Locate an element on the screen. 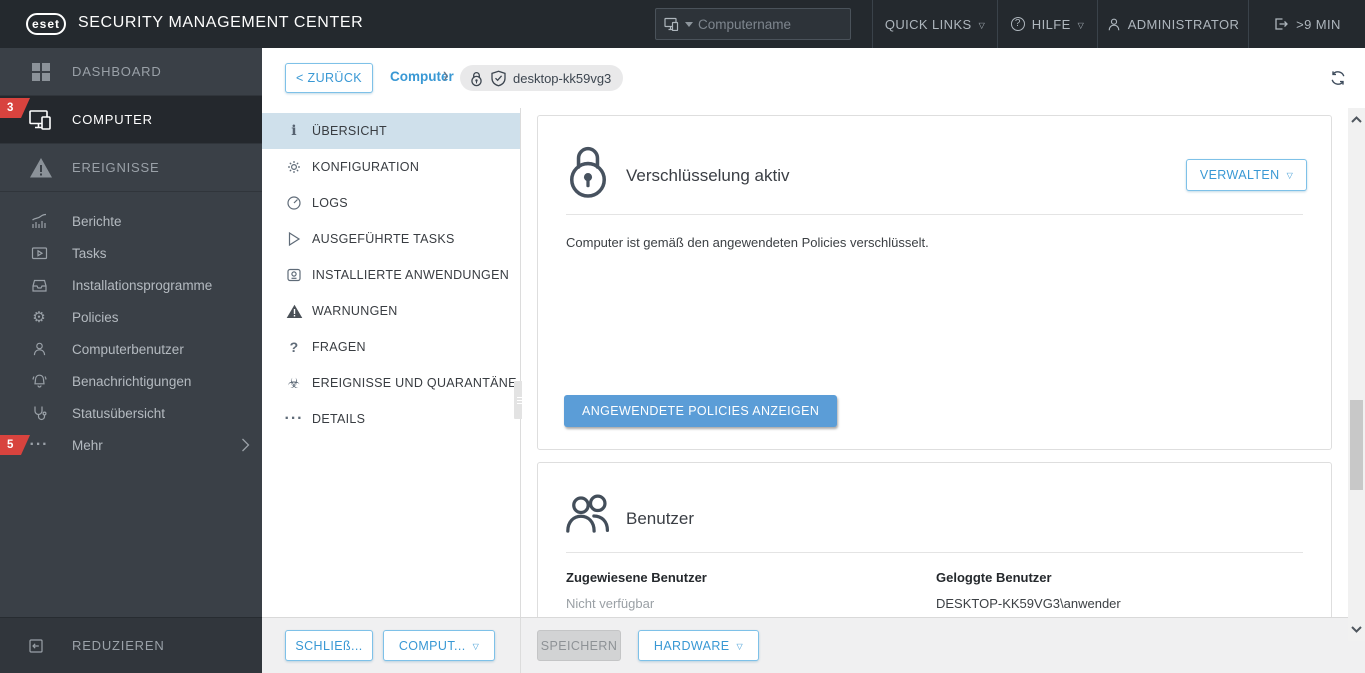 Image resolution: width=1365 pixels, height=673 pixels. assigned-users-value: Nicht verfügbar is located at coordinates (610, 603).